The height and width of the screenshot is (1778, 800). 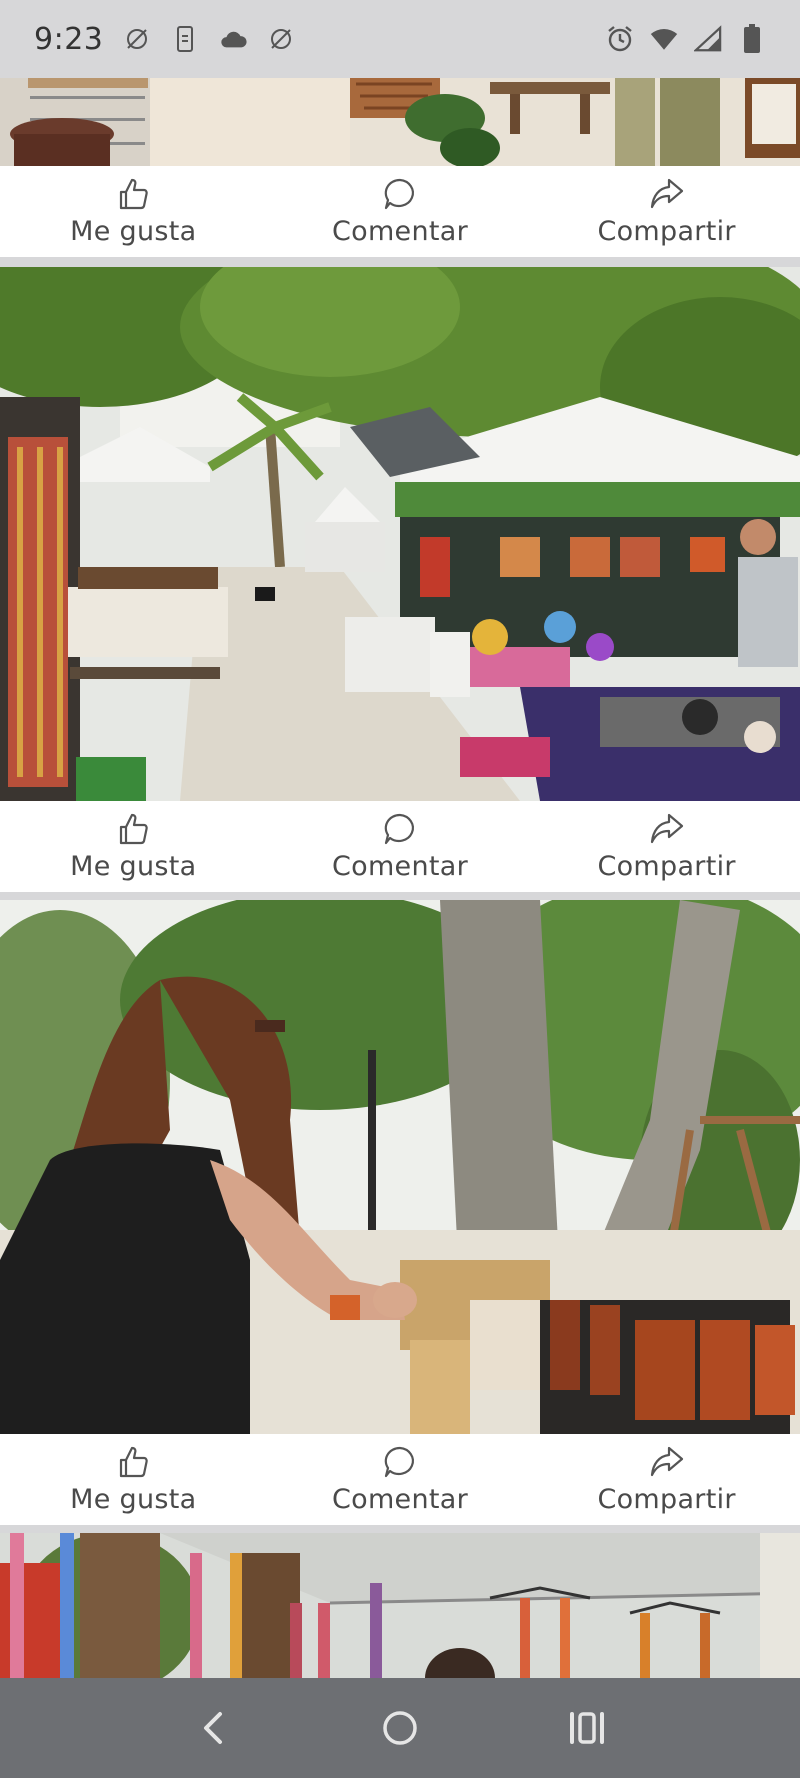 I want to click on home-icon, so click(x=400, y=1728).